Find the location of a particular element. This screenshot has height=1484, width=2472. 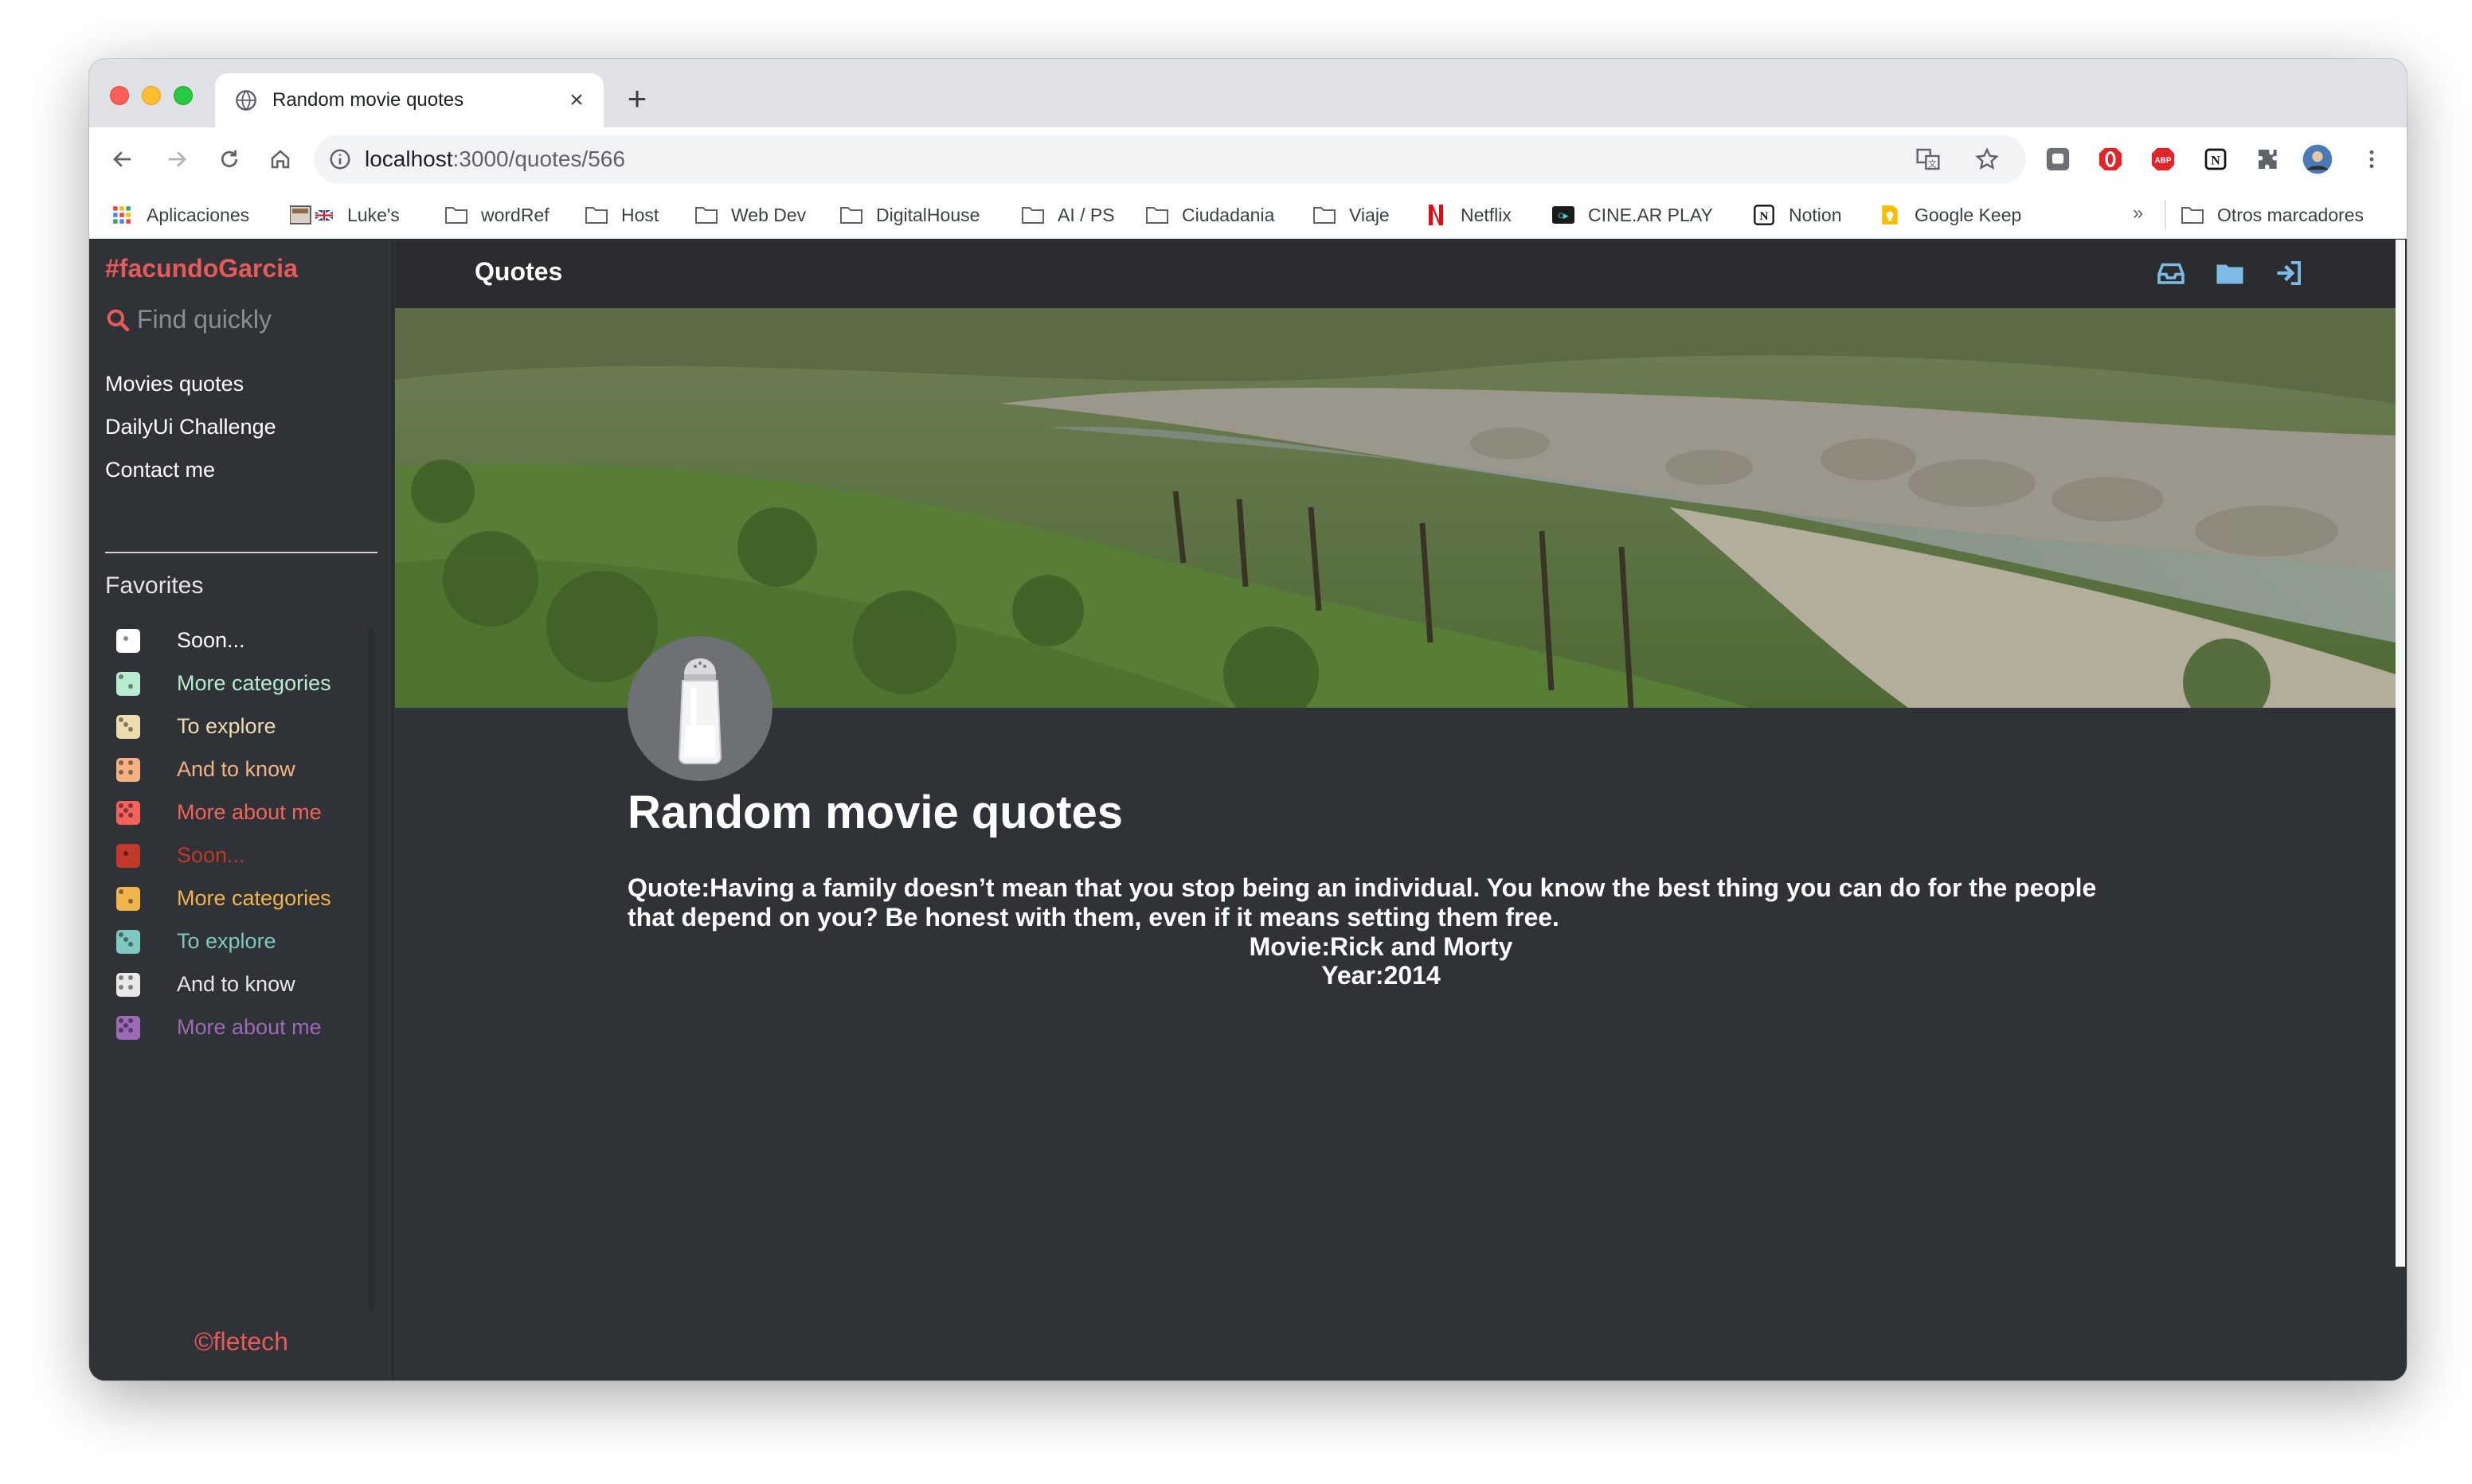

svg-text: ABP is located at coordinates (2163, 160).